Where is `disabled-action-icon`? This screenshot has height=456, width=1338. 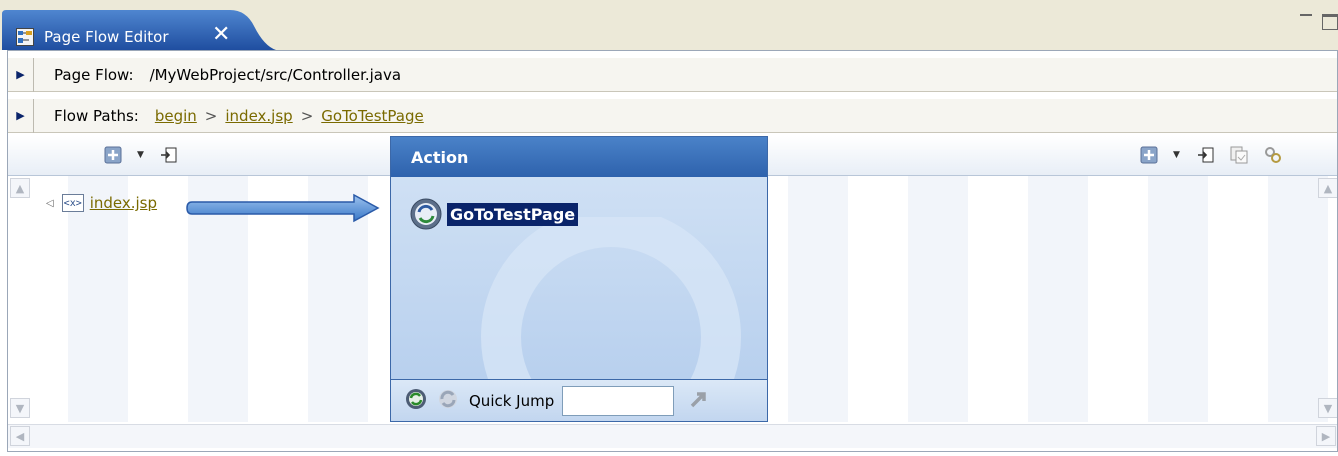
disabled-action-icon is located at coordinates (448, 401).